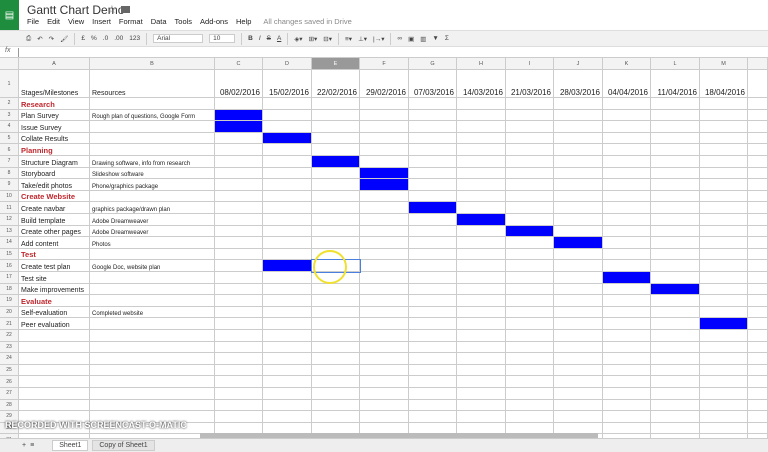 The height and width of the screenshot is (452, 768). What do you see at coordinates (384, 84) in the screenshot?
I see `date-header: 29/02/2016` at bounding box center [384, 84].